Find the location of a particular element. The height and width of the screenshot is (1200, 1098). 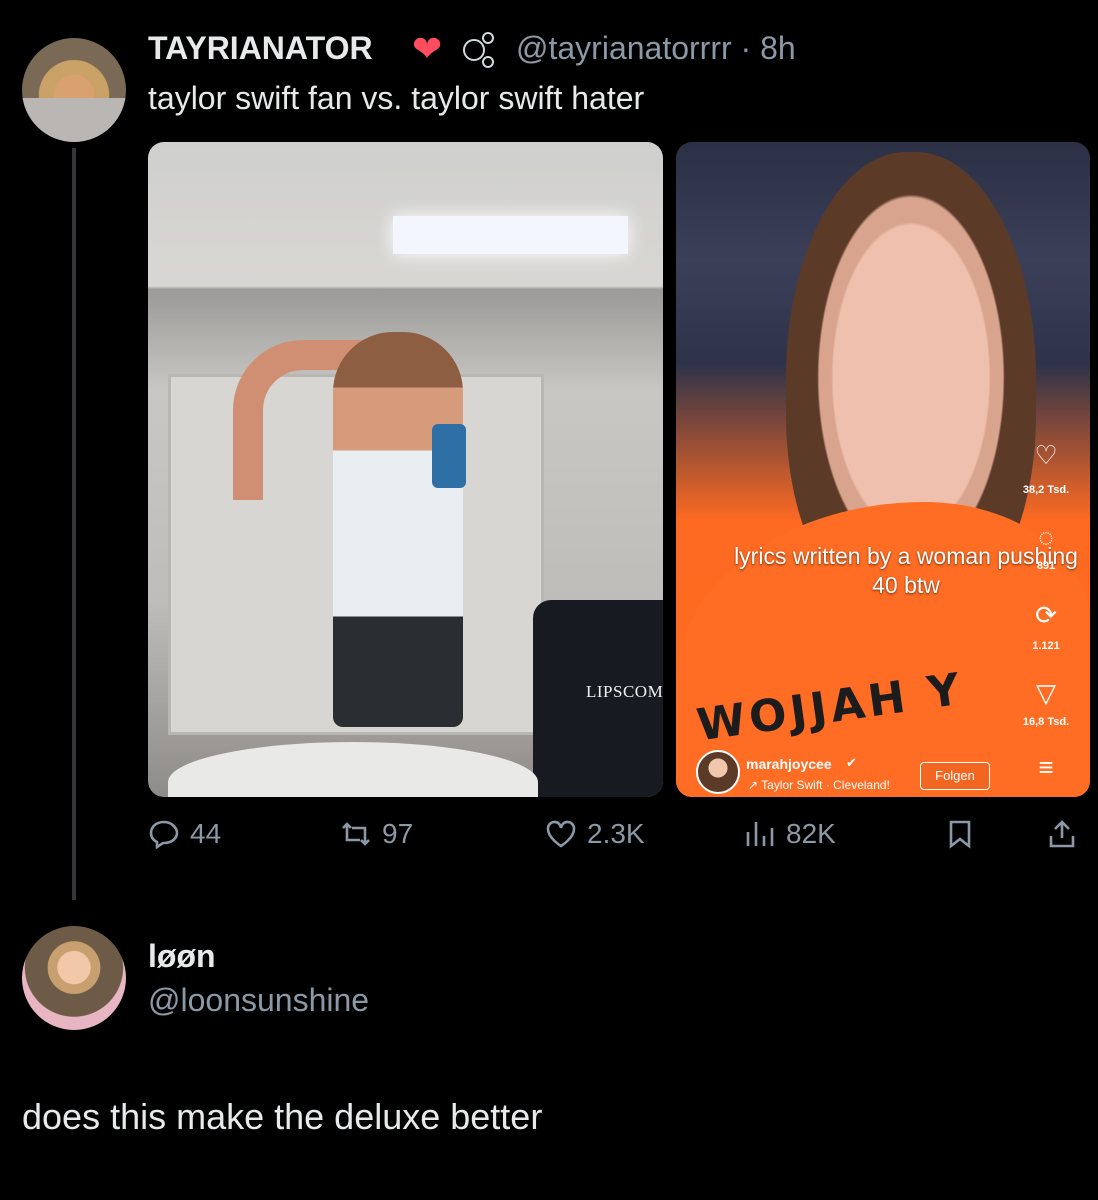

post-text: taylor swift fan vs. taylor swift hater is located at coordinates (396, 98).